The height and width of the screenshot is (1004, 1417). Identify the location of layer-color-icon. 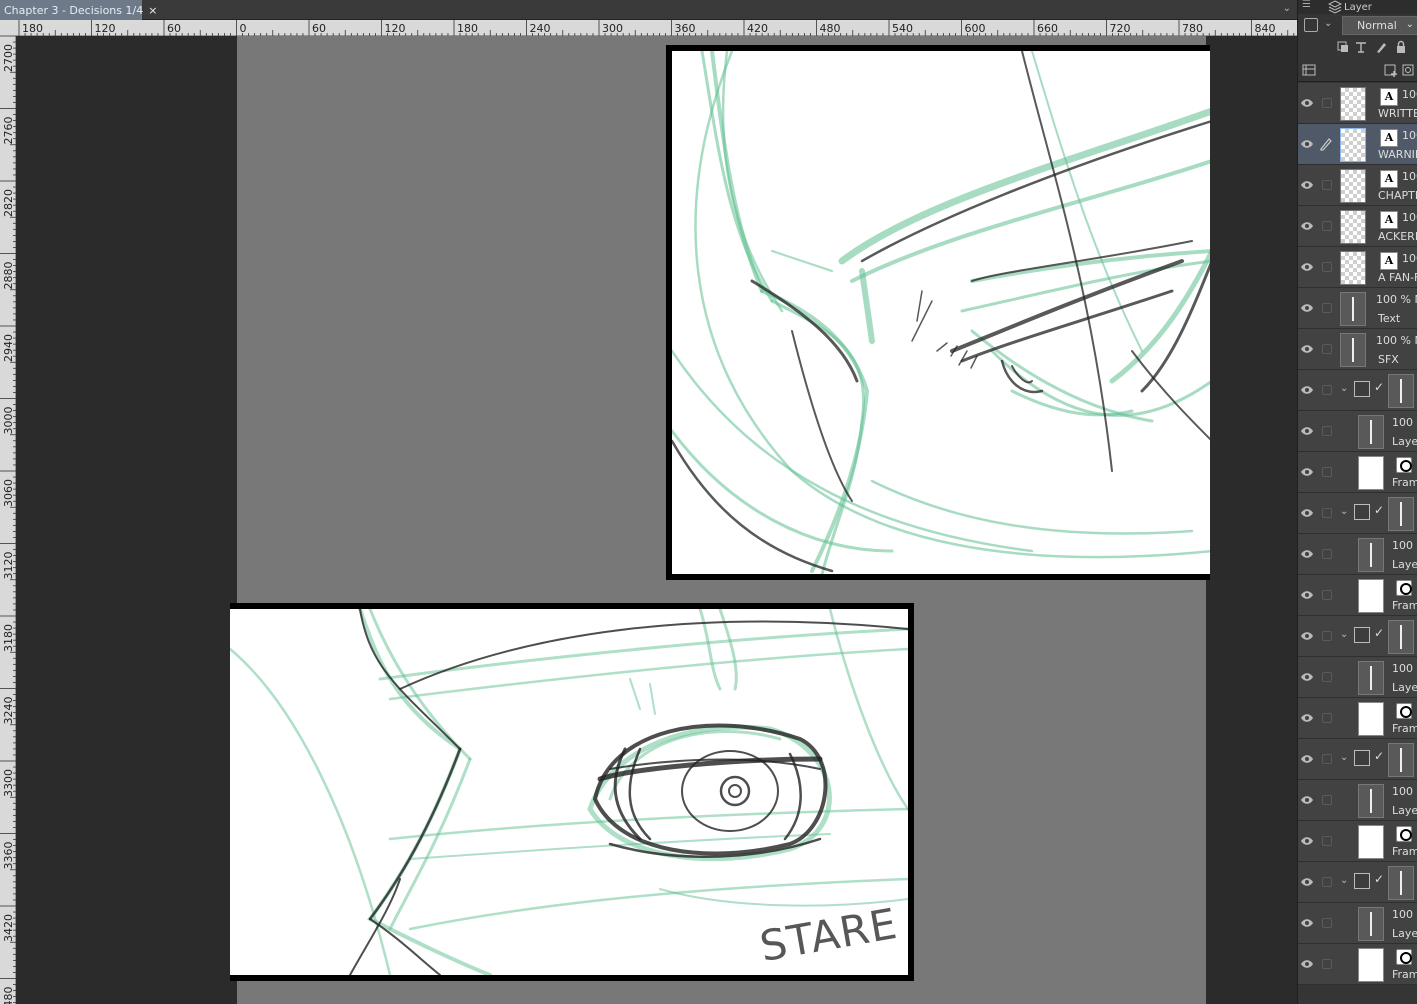
(1311, 25).